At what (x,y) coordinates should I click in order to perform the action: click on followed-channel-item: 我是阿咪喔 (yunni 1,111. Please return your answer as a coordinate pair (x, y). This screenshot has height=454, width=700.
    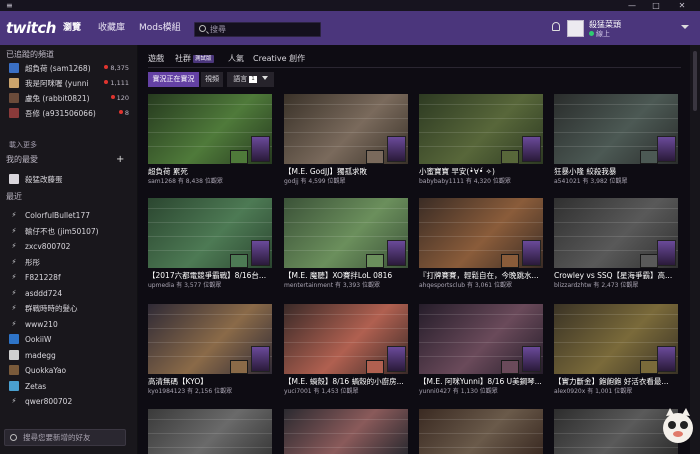
    Looking at the image, I should click on (69, 83).